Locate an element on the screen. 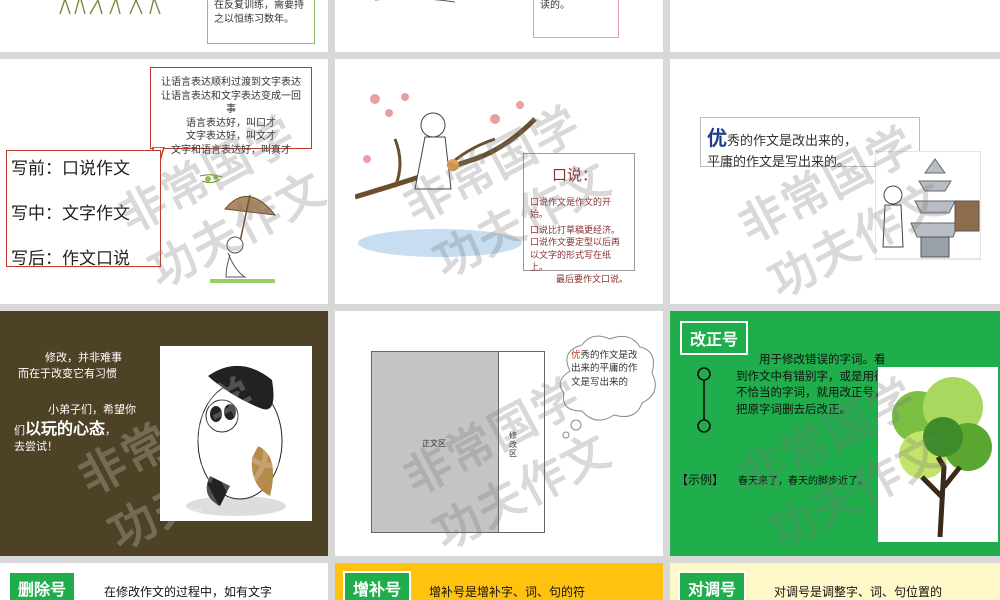 Image resolution: width=1000 pixels, height=600 pixels. explanation-text: 在修改作文的过程中，如有文字 is located at coordinates (188, 592).